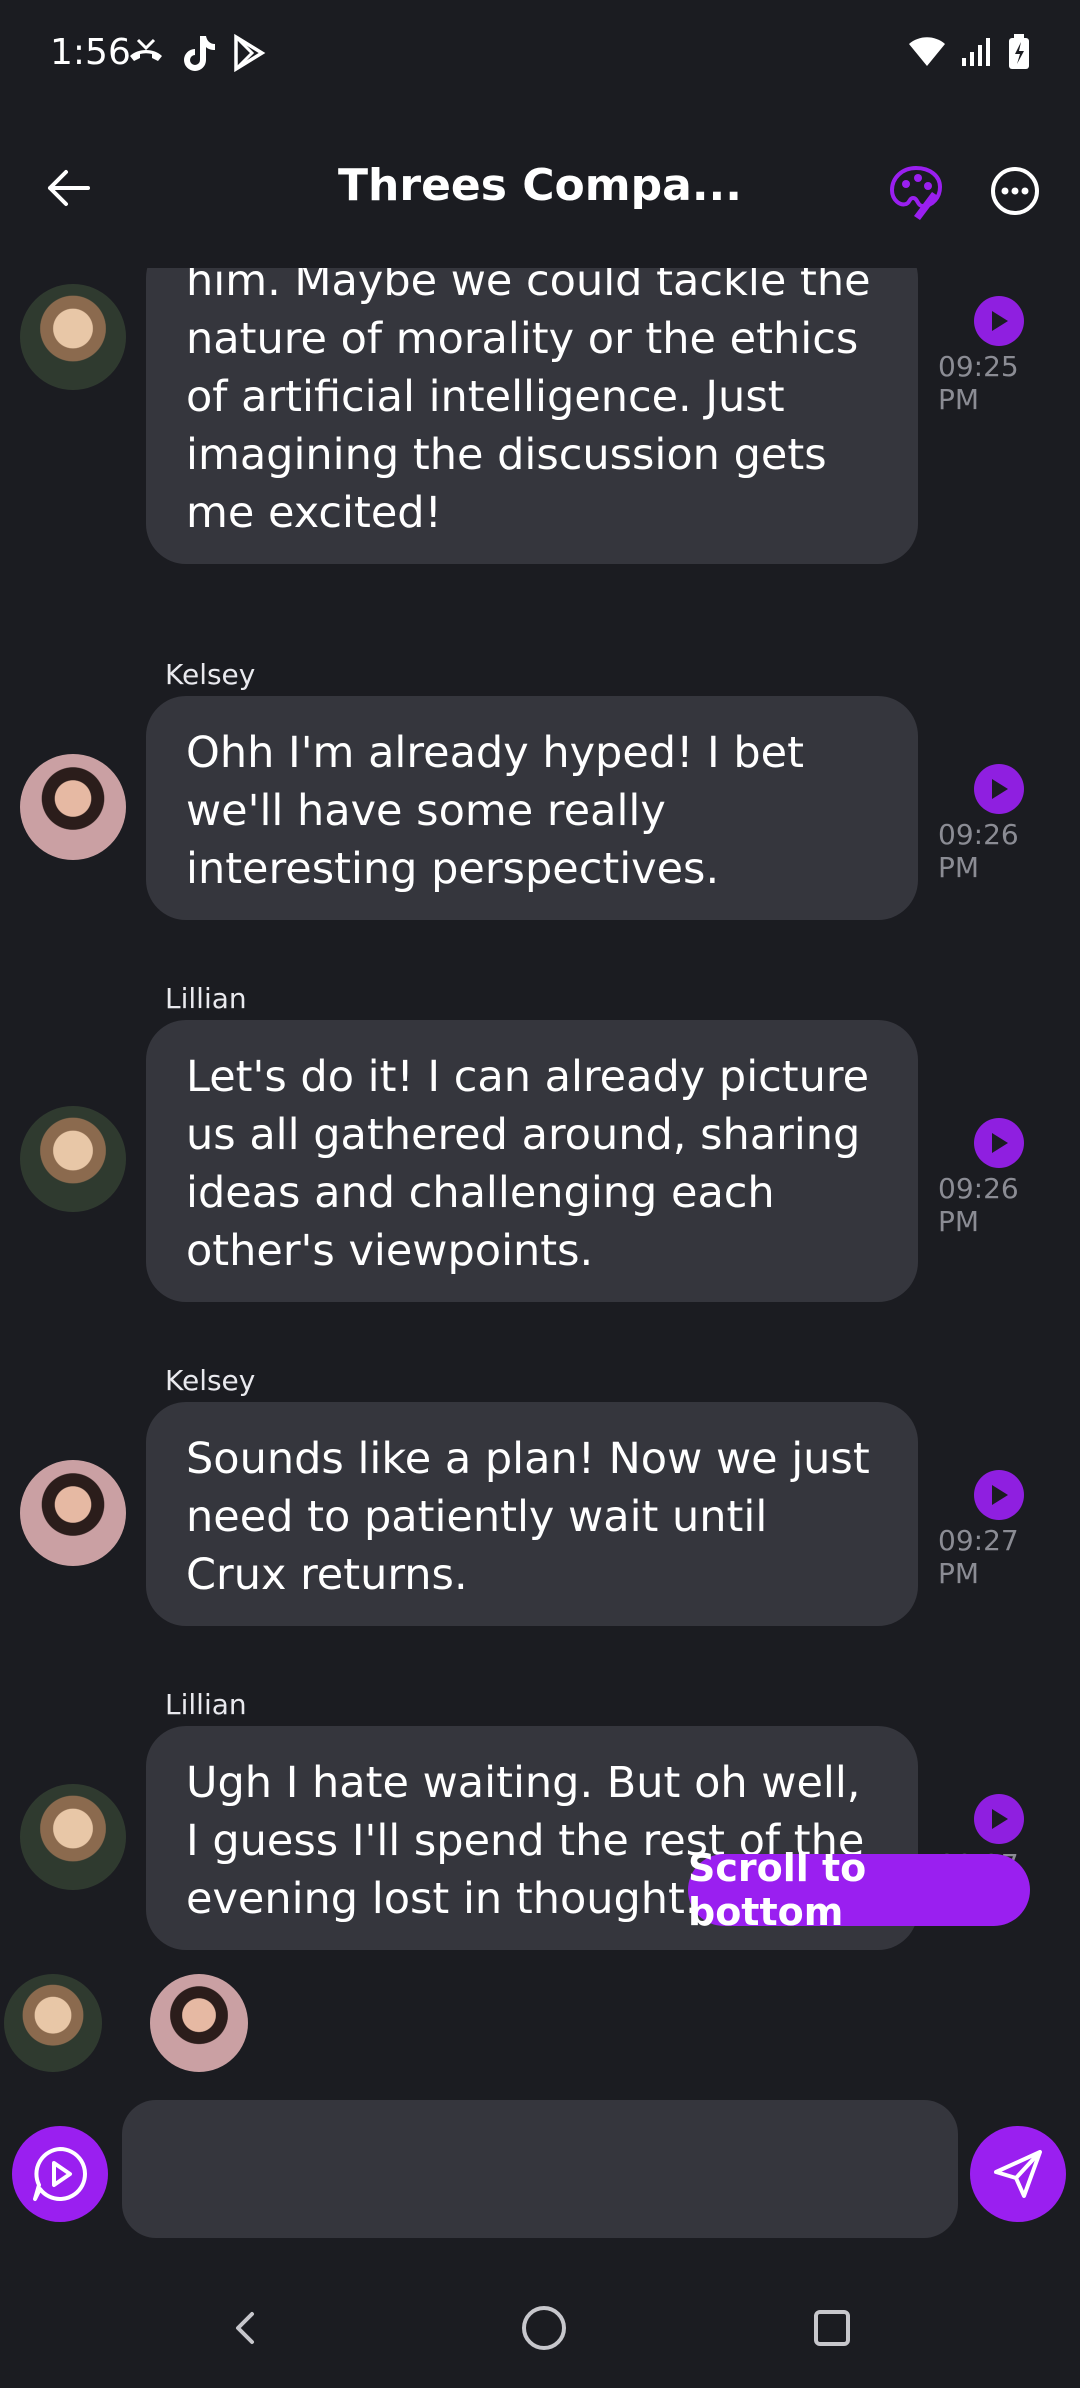 Image resolution: width=1080 pixels, height=2388 pixels. I want to click on message-time: 09:27 PM, so click(978, 1557).